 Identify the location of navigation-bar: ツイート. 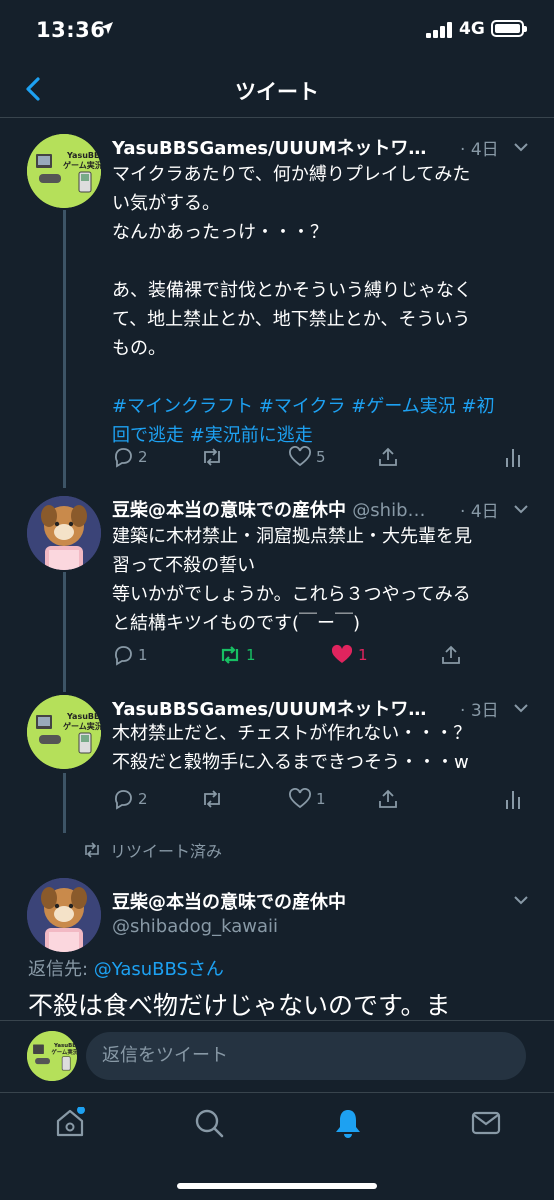
(277, 89).